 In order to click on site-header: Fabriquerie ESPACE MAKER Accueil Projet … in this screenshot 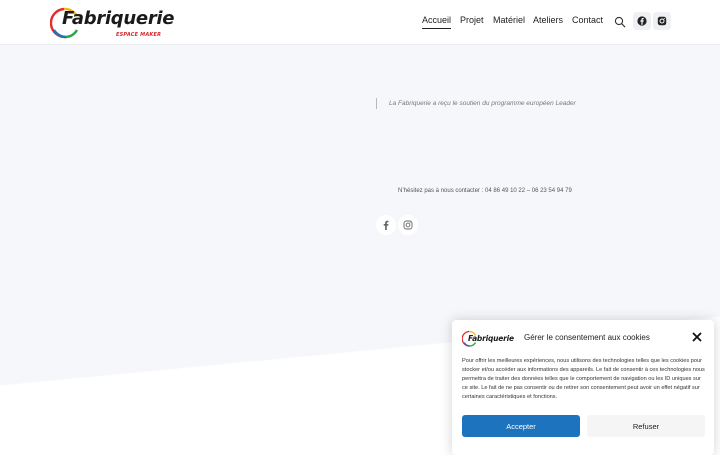, I will do `click(360, 22)`.